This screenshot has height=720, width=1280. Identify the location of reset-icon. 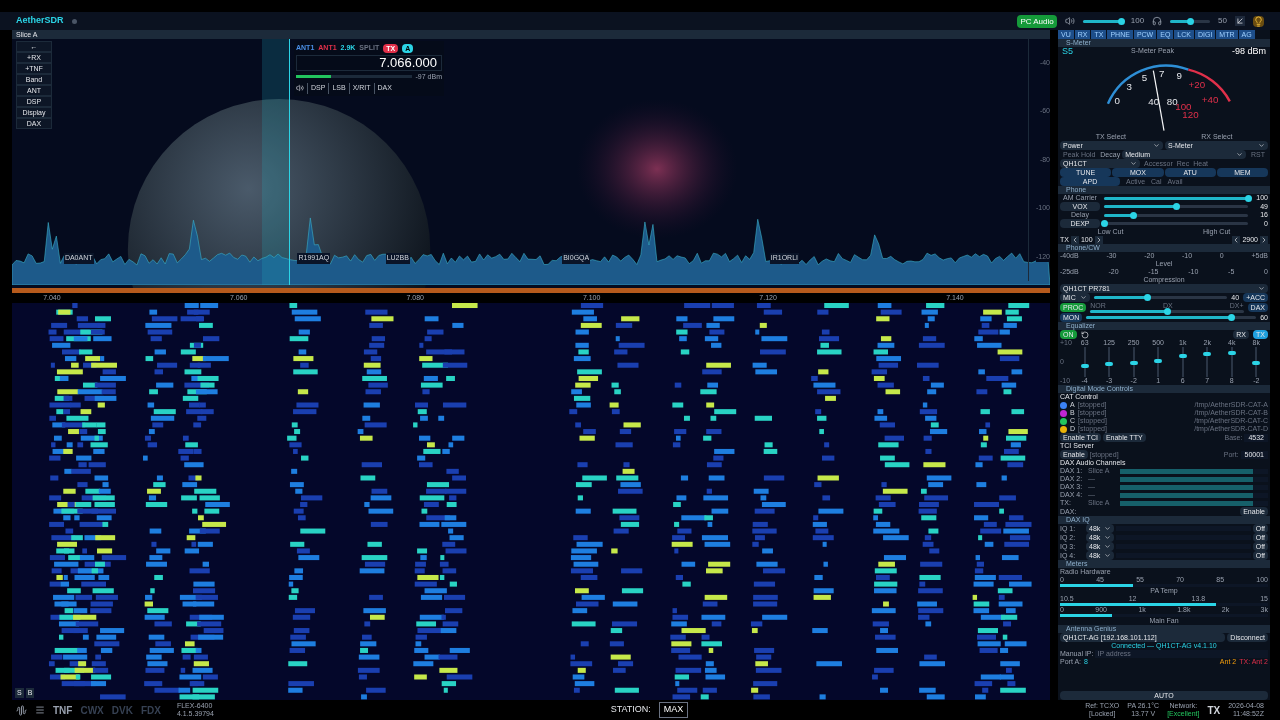
(1084, 334).